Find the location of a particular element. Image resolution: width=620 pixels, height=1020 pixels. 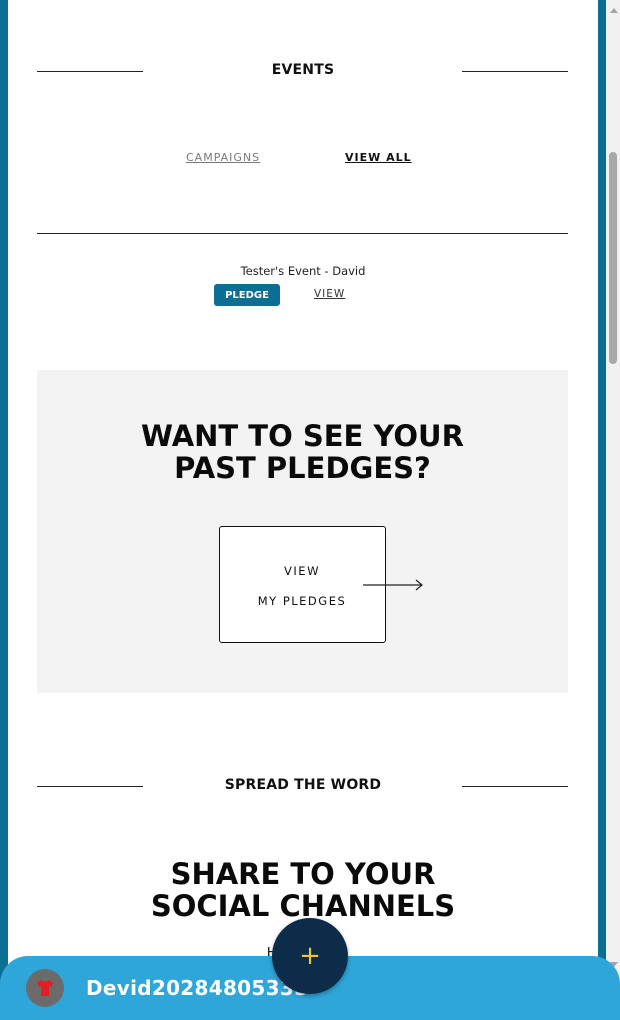

add-fab-button: + is located at coordinates (310, 956).